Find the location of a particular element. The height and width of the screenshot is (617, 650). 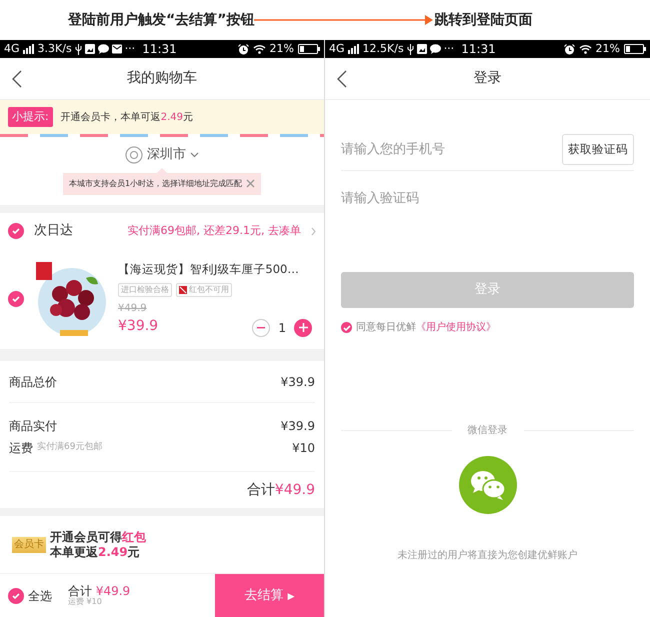

agreement-text: 同意每日优鲜《用户使用协议》 is located at coordinates (426, 327).